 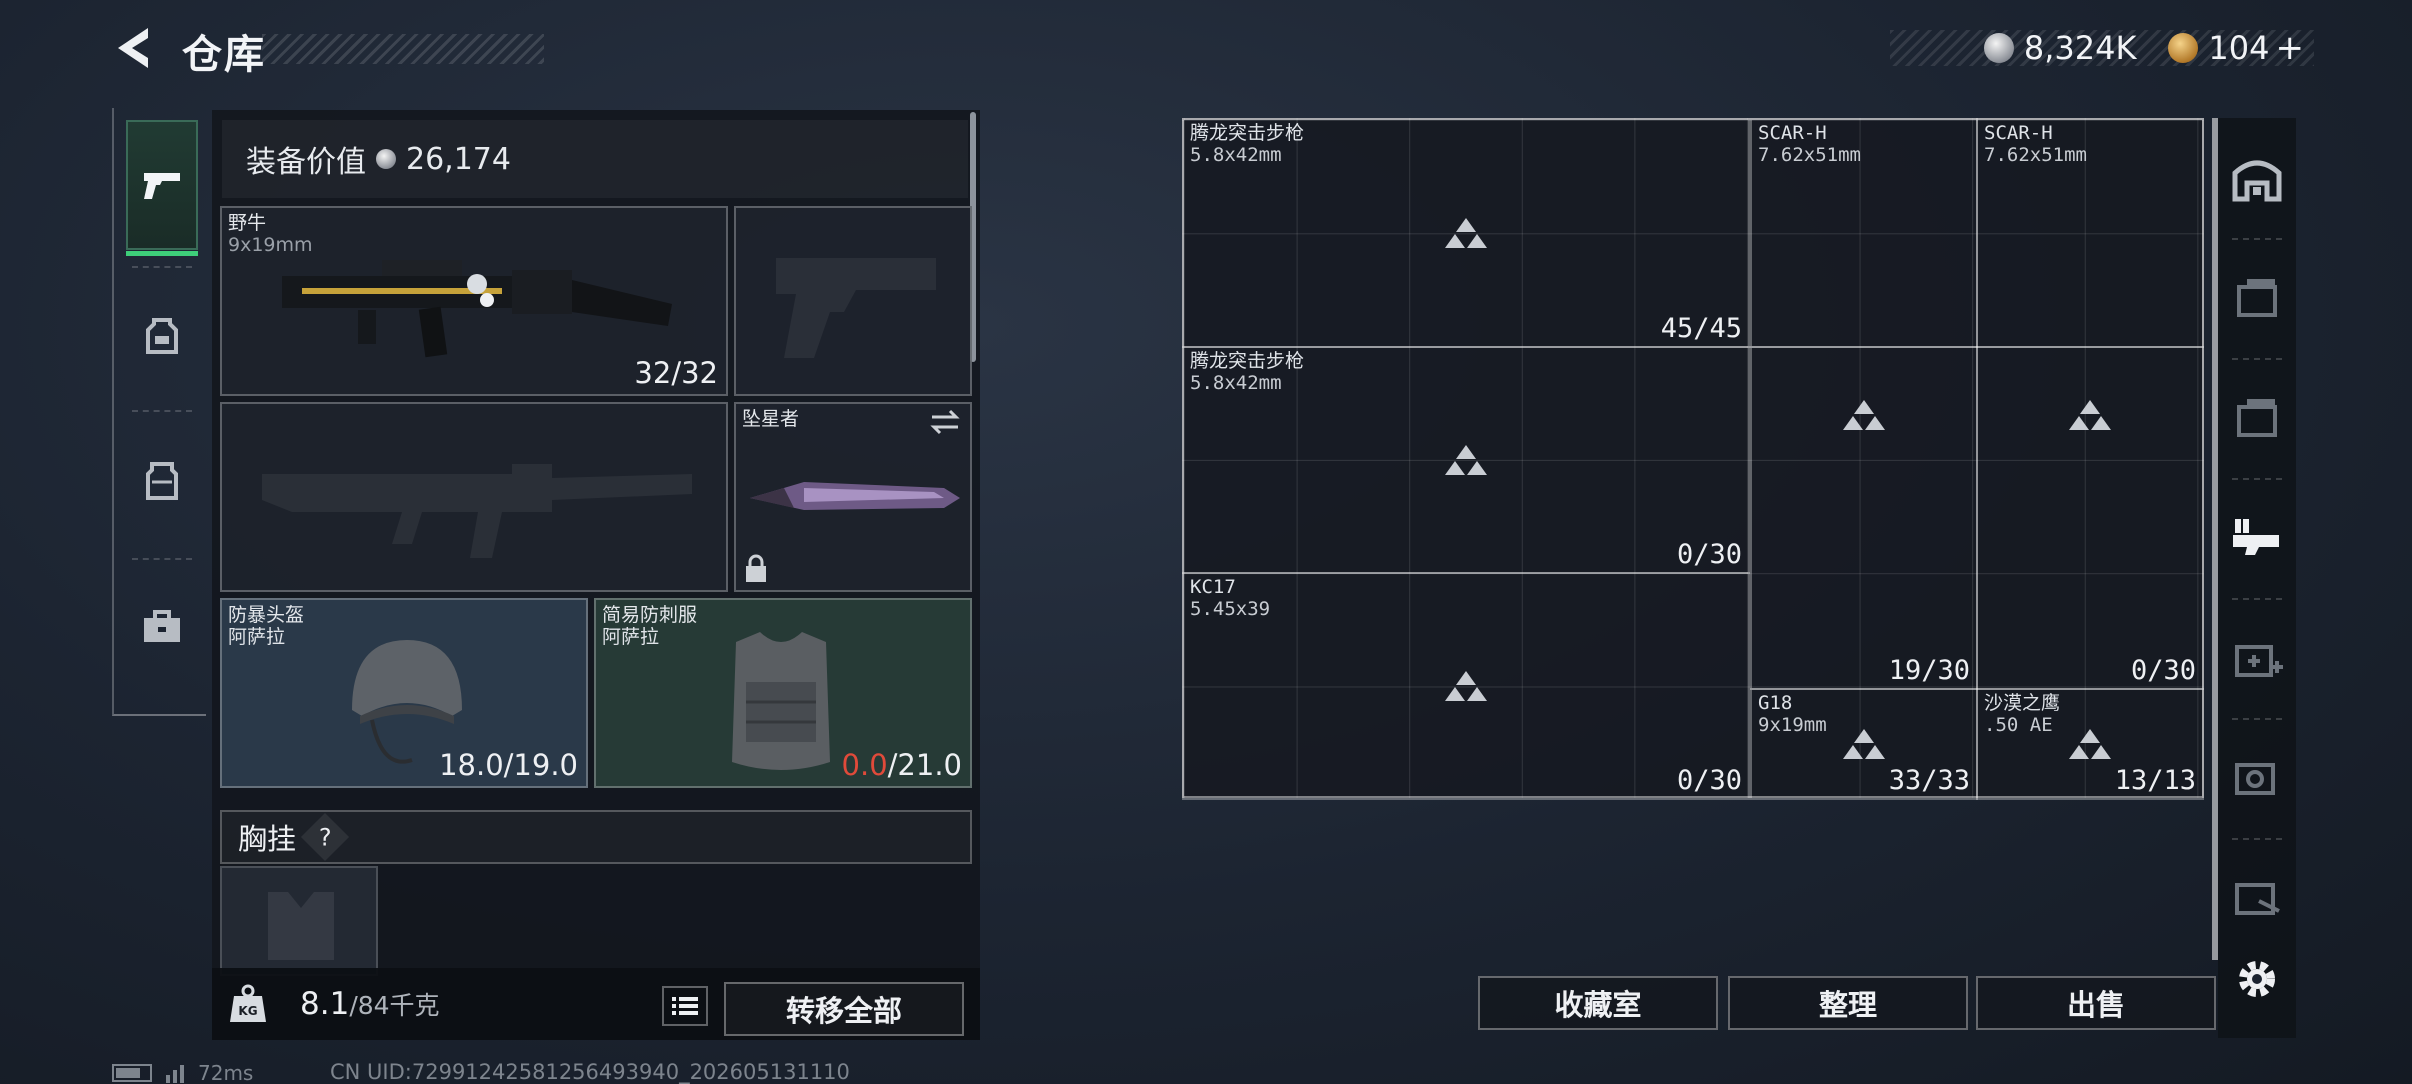 What do you see at coordinates (247, 223) in the screenshot?
I see `primary-weapon-name: 野牛` at bounding box center [247, 223].